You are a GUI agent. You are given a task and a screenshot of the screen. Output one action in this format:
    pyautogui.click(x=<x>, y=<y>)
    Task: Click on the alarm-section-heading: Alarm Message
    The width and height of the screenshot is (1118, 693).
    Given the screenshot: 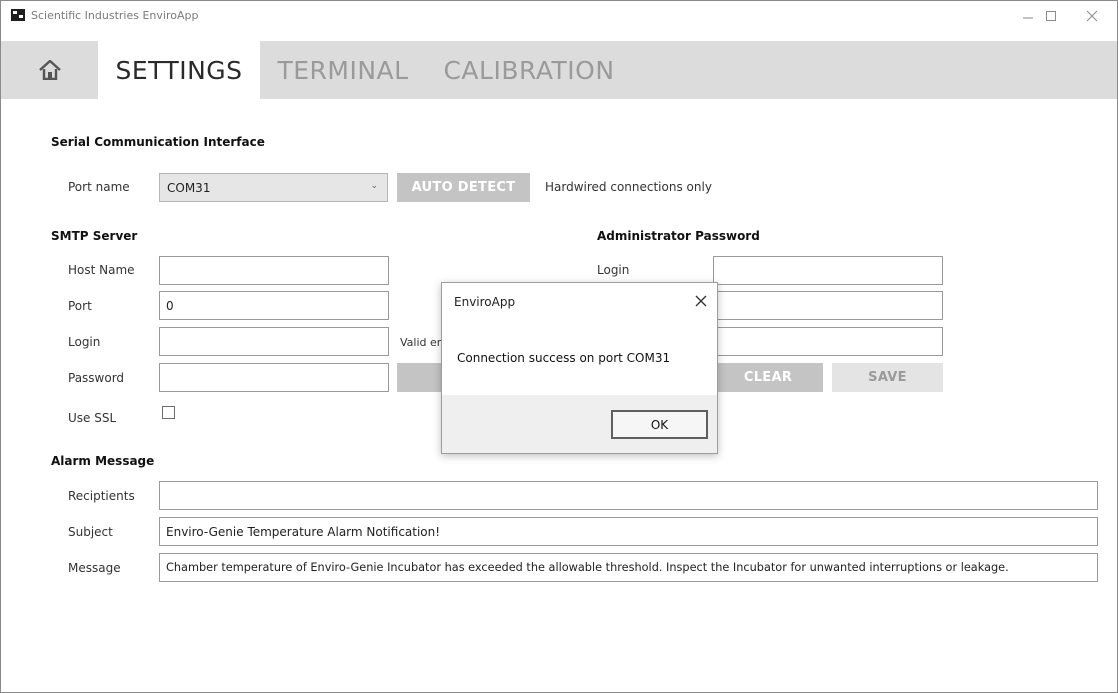 What is the action you would take?
    pyautogui.click(x=103, y=461)
    